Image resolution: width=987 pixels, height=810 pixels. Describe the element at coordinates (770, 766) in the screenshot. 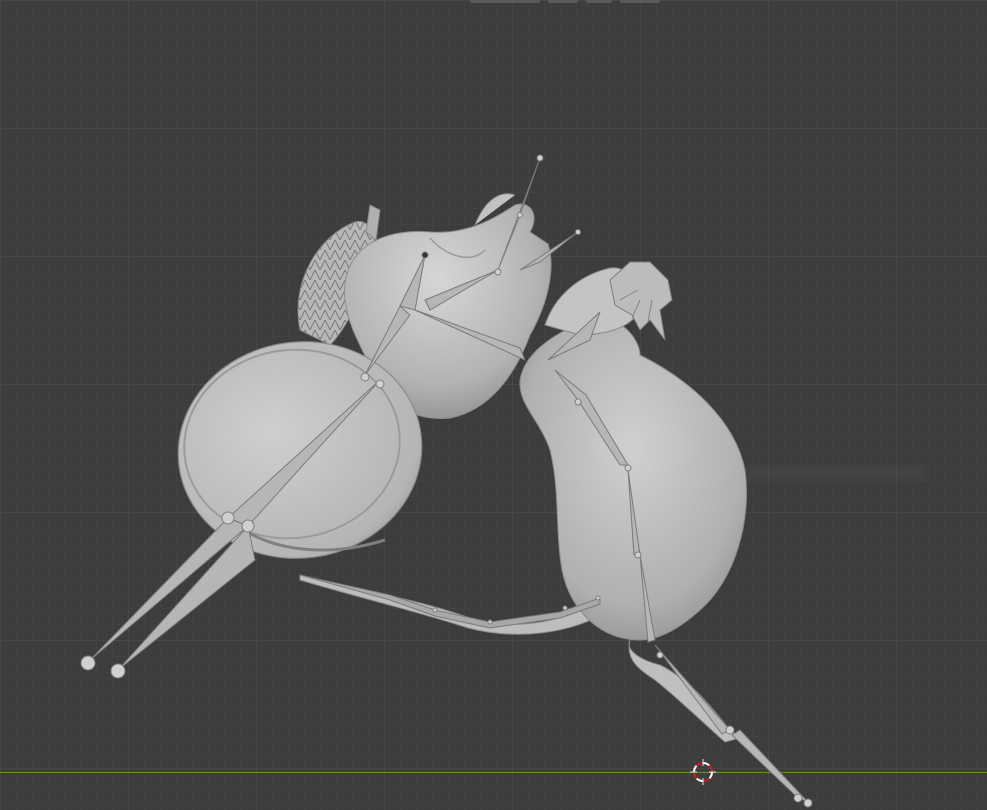

I see `bone-r-foot` at that location.